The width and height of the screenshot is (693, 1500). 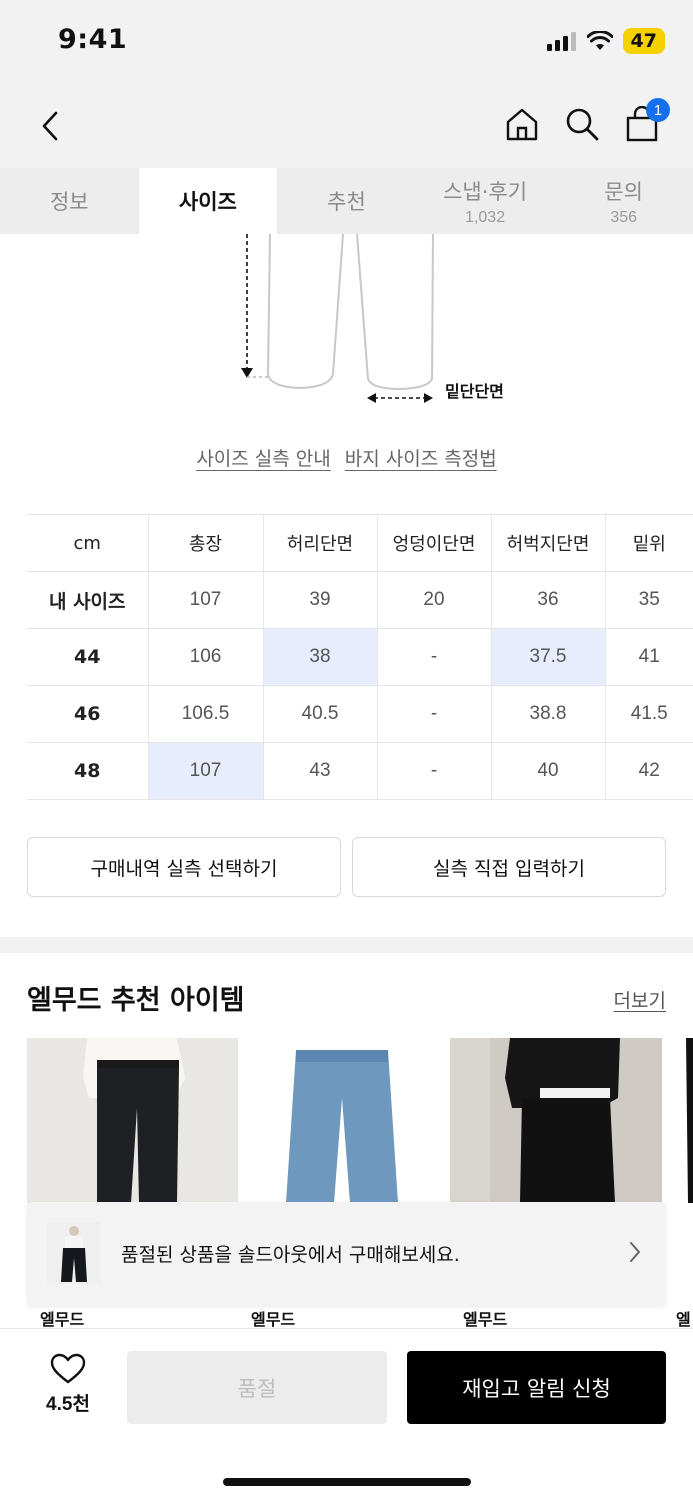 I want to click on table-cell: 40.5, so click(x=320, y=714).